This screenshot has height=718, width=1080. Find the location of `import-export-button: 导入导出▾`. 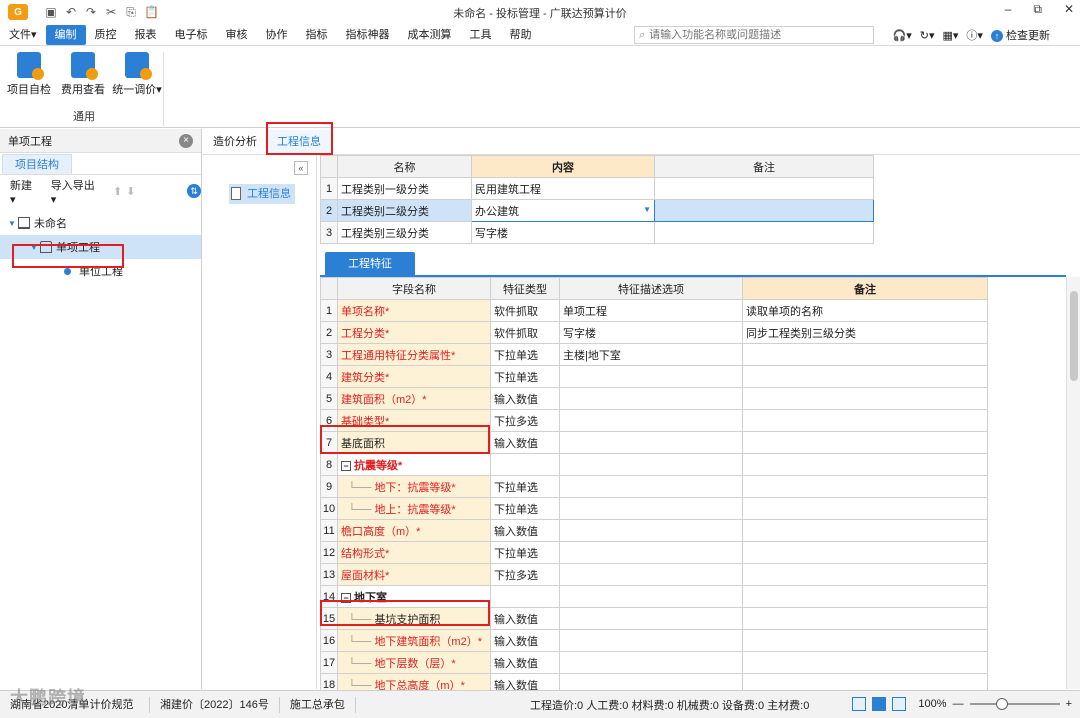

import-export-button: 导入导出▾ is located at coordinates (75, 191).